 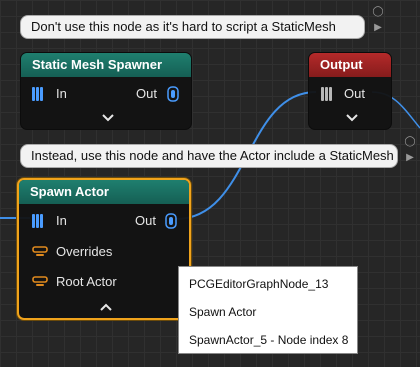 I want to click on node-title: Output, so click(x=350, y=65).